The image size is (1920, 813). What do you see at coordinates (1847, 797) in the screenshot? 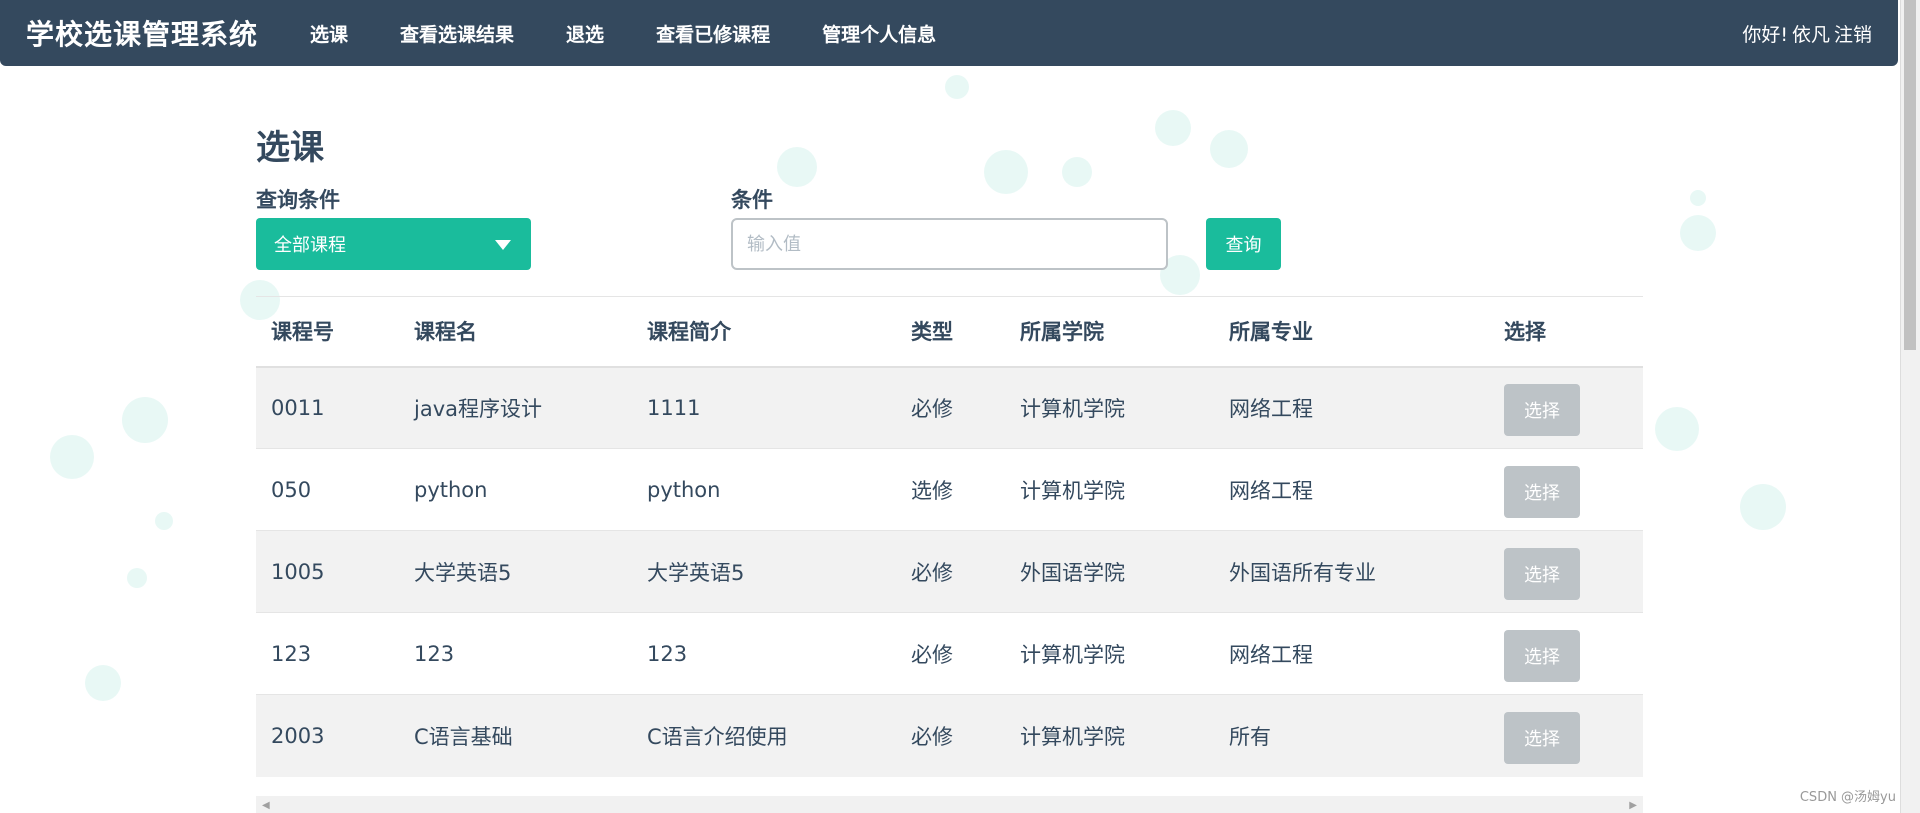
I see `watermark: CSDN @汤姆yu` at bounding box center [1847, 797].